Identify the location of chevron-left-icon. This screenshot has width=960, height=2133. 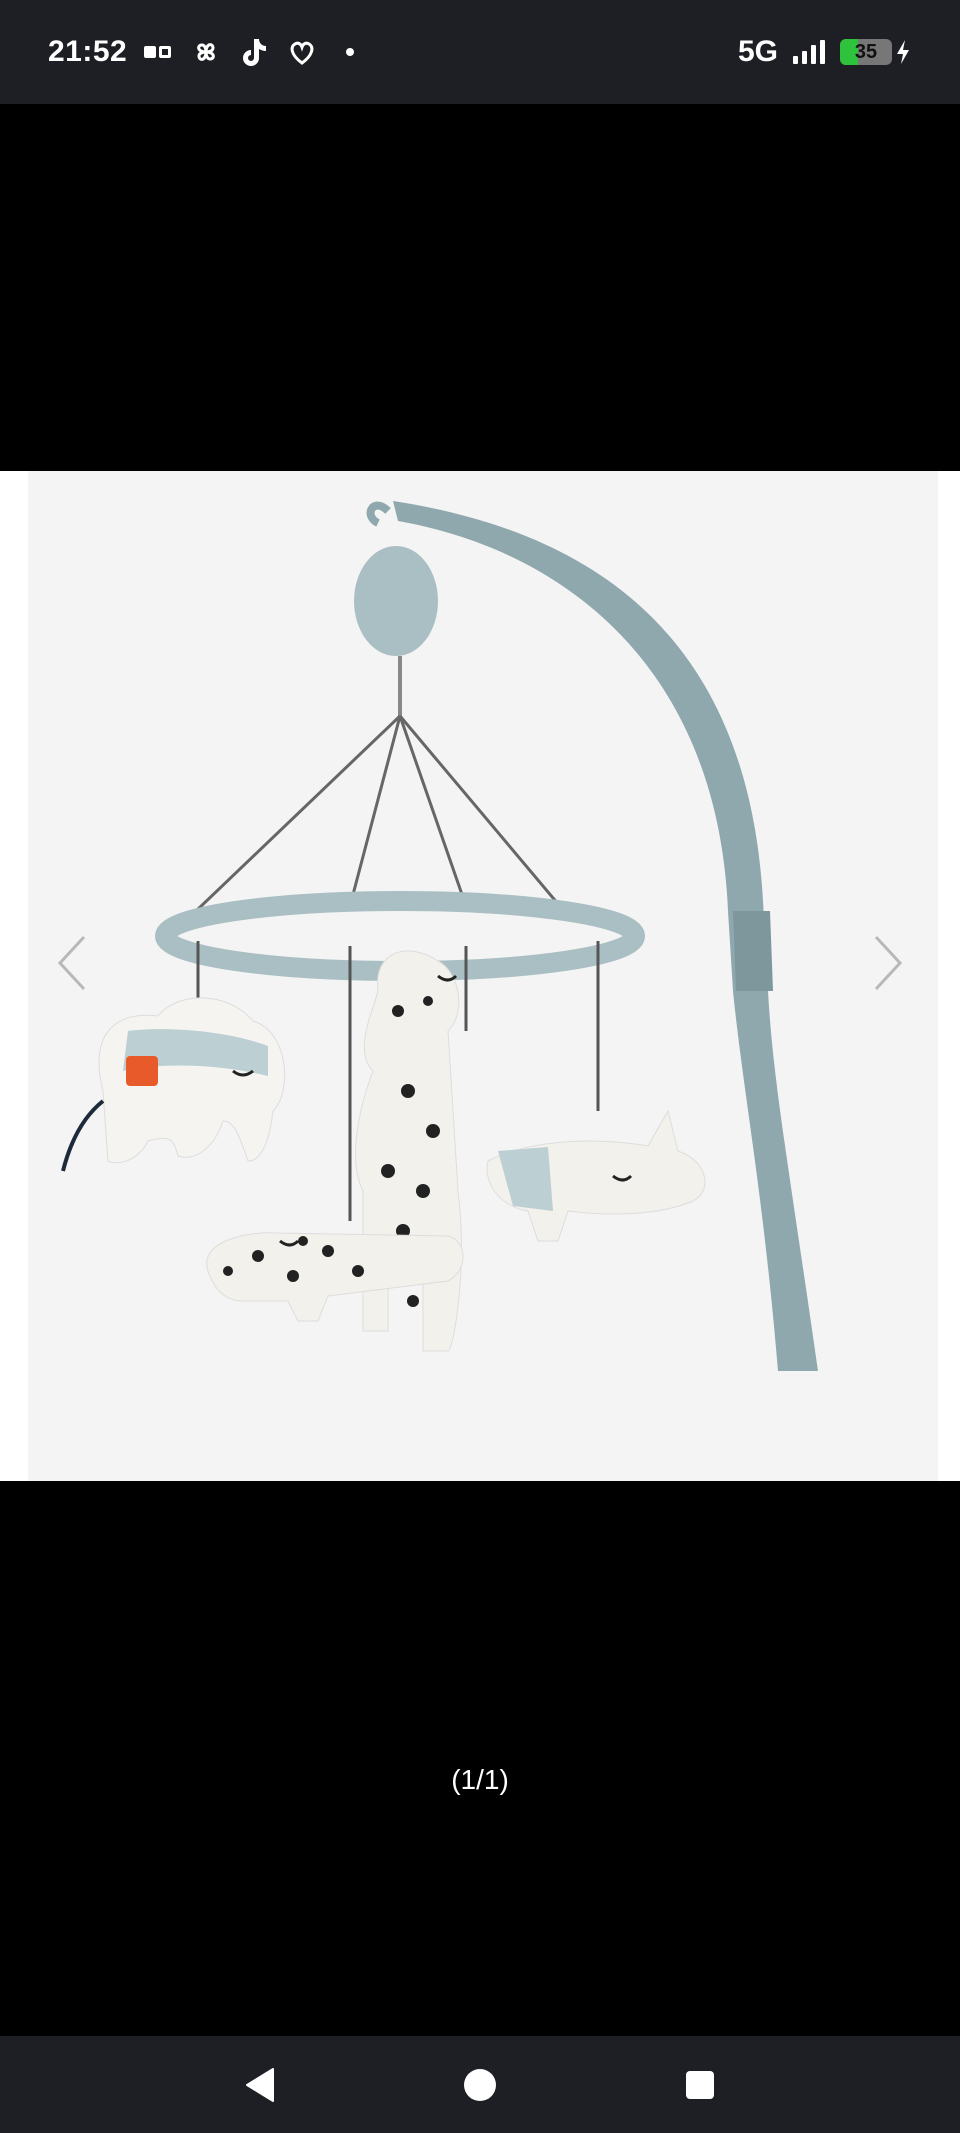
(72, 963).